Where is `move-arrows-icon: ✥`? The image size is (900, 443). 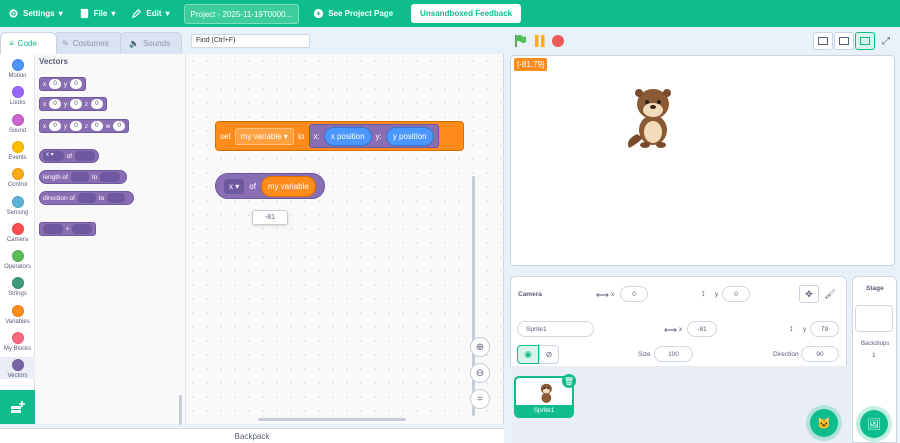
move-arrows-icon: ✥ is located at coordinates (809, 293).